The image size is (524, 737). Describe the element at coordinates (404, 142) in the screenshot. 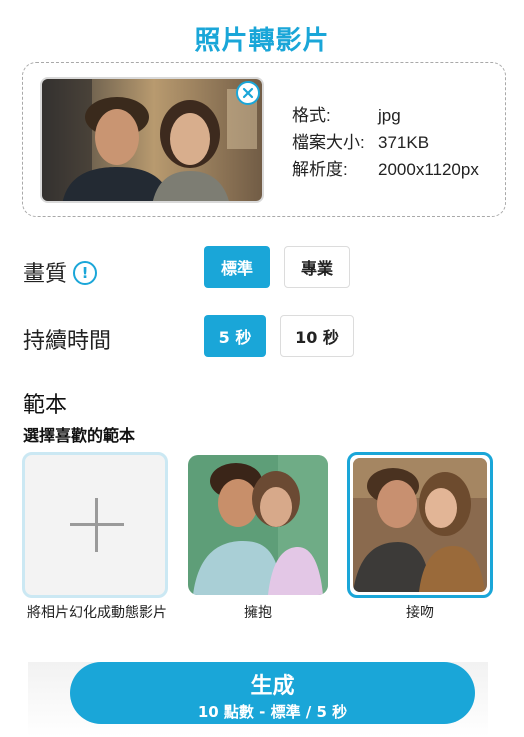

I see `size-value: 371KB` at that location.